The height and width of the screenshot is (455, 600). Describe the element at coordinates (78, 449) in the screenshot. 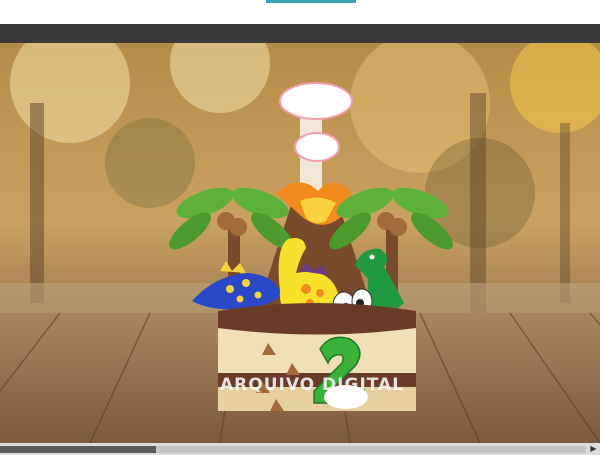

I see `horizontal-scrollbar-thumb` at that location.